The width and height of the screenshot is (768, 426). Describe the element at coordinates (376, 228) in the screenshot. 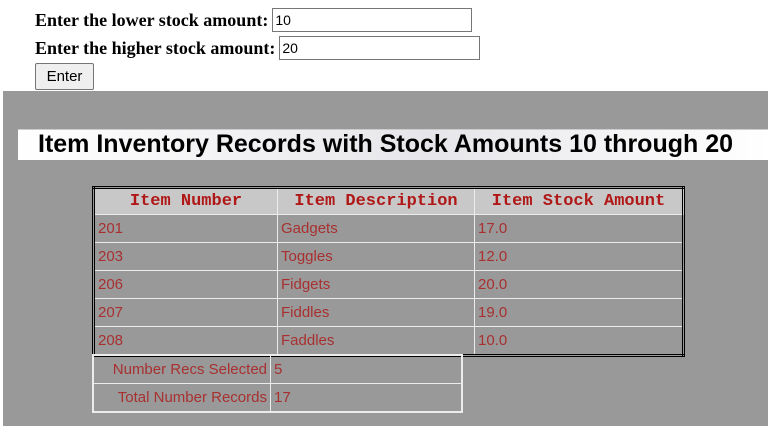

I see `item-description-cell: Gadgets` at that location.